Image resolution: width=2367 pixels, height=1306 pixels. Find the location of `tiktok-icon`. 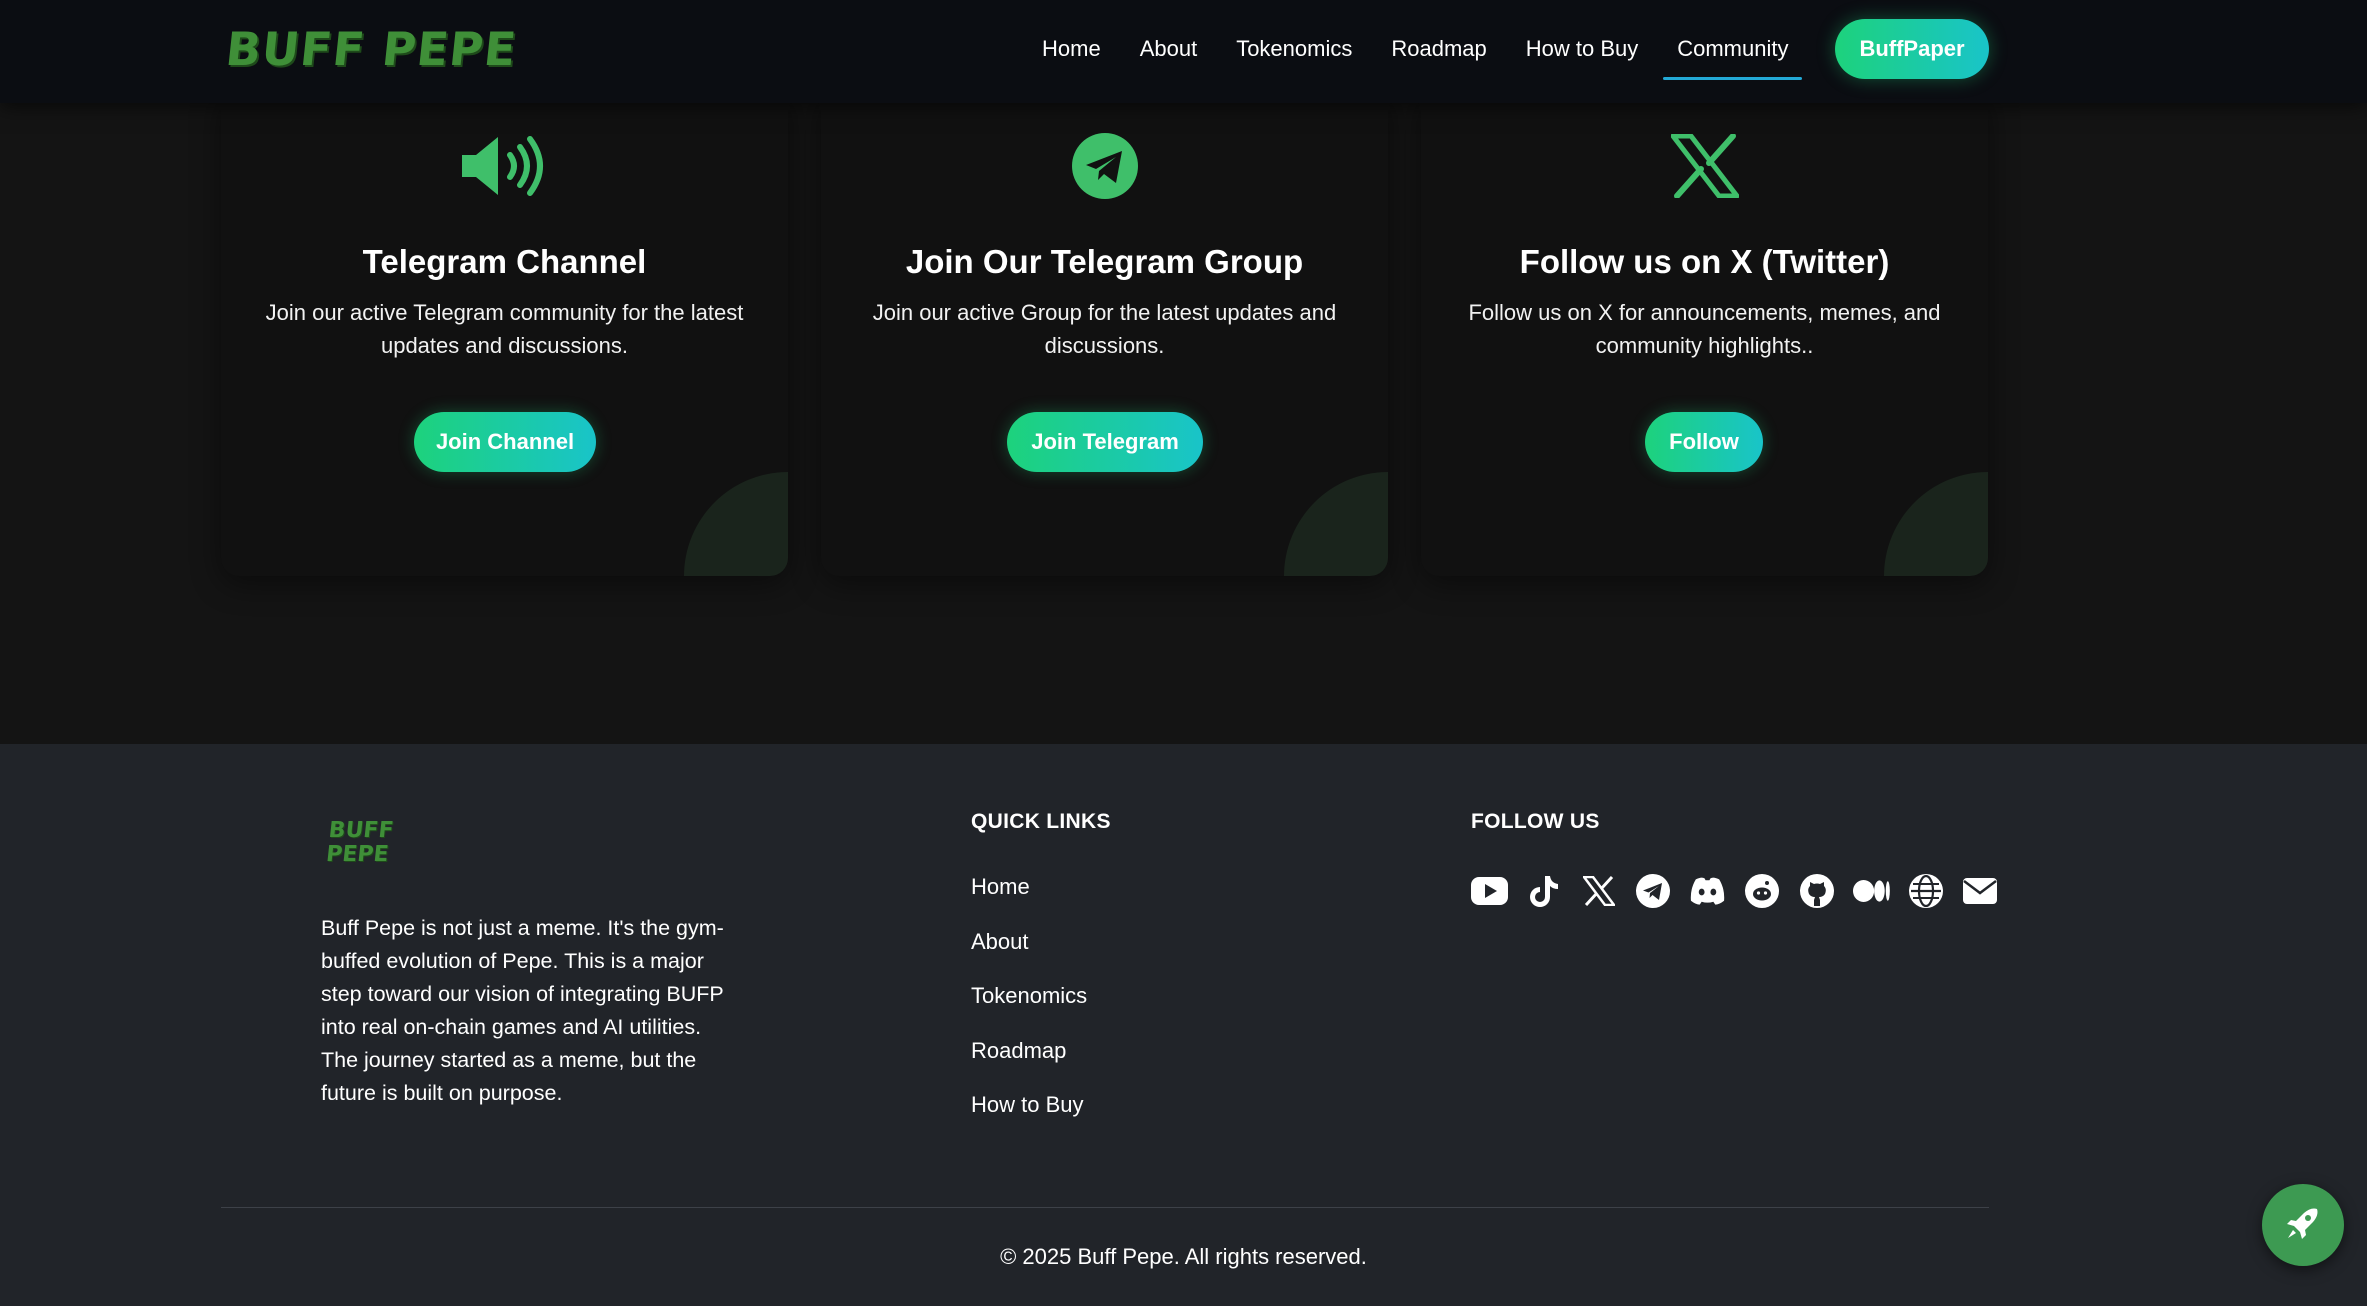

tiktok-icon is located at coordinates (1544, 891).